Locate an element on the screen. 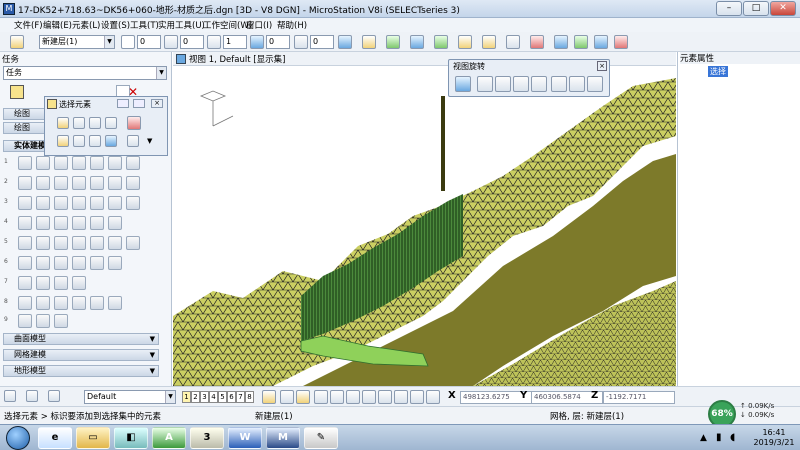 The image size is (800, 450). priority-icon is located at coordinates (301, 42).